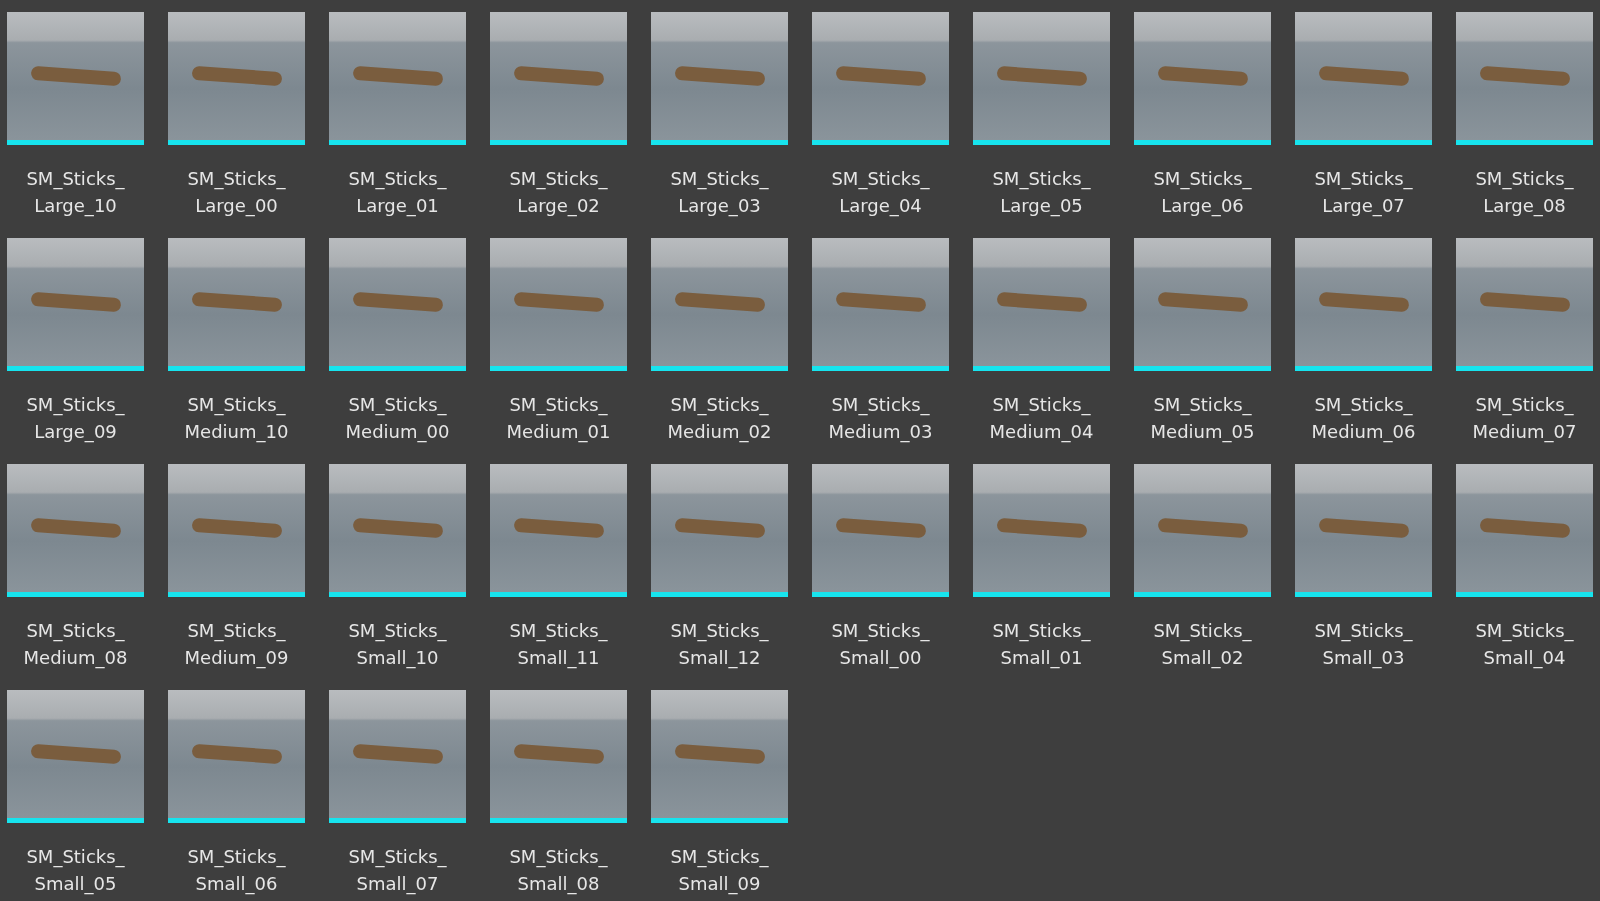 This screenshot has width=1600, height=901. I want to click on asset-name: SM_Sticks_Large_07, so click(1363, 193).